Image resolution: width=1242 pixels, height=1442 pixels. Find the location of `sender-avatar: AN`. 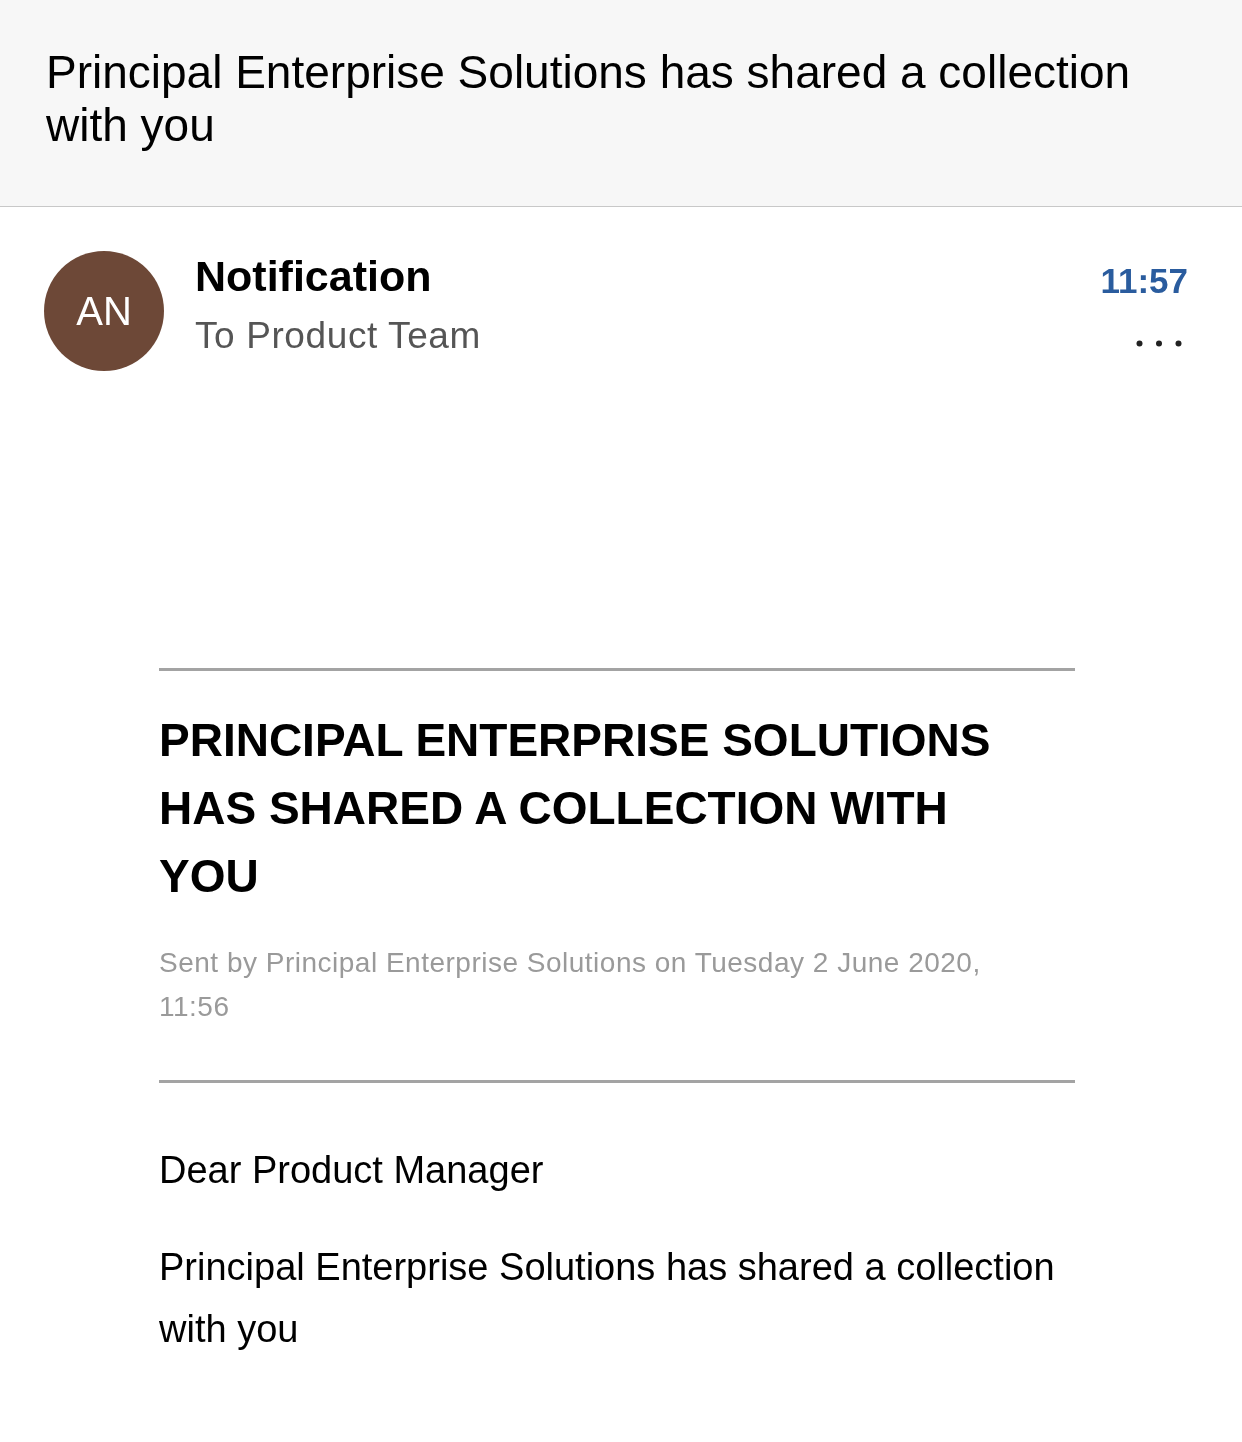

sender-avatar: AN is located at coordinates (104, 311).